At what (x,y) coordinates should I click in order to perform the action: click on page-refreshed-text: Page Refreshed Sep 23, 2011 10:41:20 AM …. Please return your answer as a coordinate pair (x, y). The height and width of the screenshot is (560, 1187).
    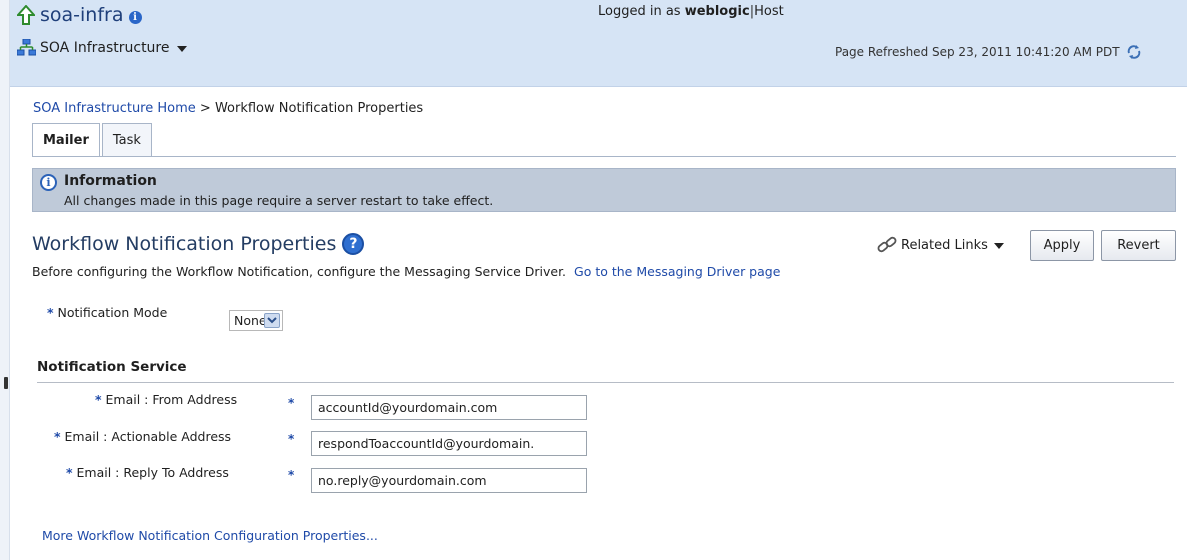
    Looking at the image, I should click on (977, 52).